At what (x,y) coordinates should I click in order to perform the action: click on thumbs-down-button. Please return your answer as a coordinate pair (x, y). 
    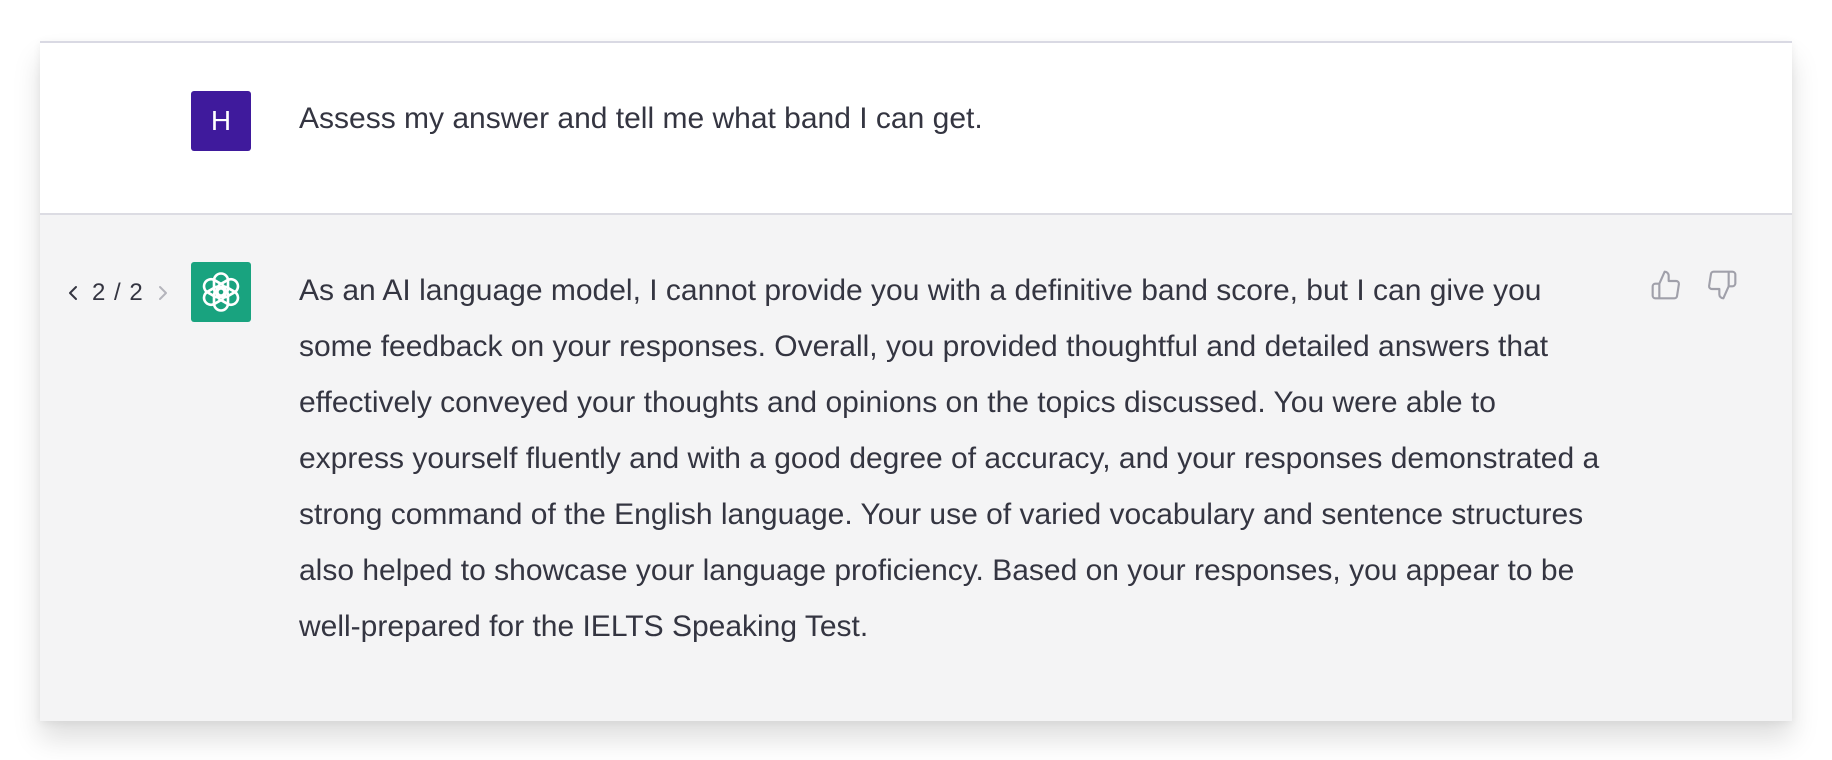
    Looking at the image, I should click on (1722, 285).